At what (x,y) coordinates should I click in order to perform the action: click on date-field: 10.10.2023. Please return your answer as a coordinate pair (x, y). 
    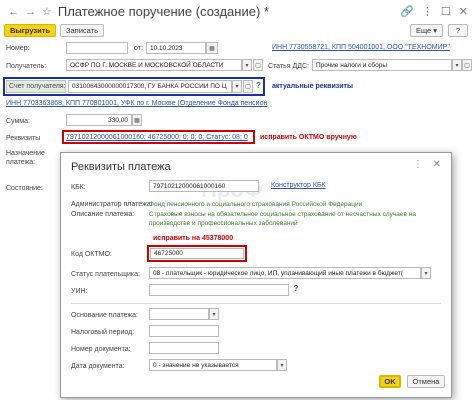
    Looking at the image, I should click on (176, 48).